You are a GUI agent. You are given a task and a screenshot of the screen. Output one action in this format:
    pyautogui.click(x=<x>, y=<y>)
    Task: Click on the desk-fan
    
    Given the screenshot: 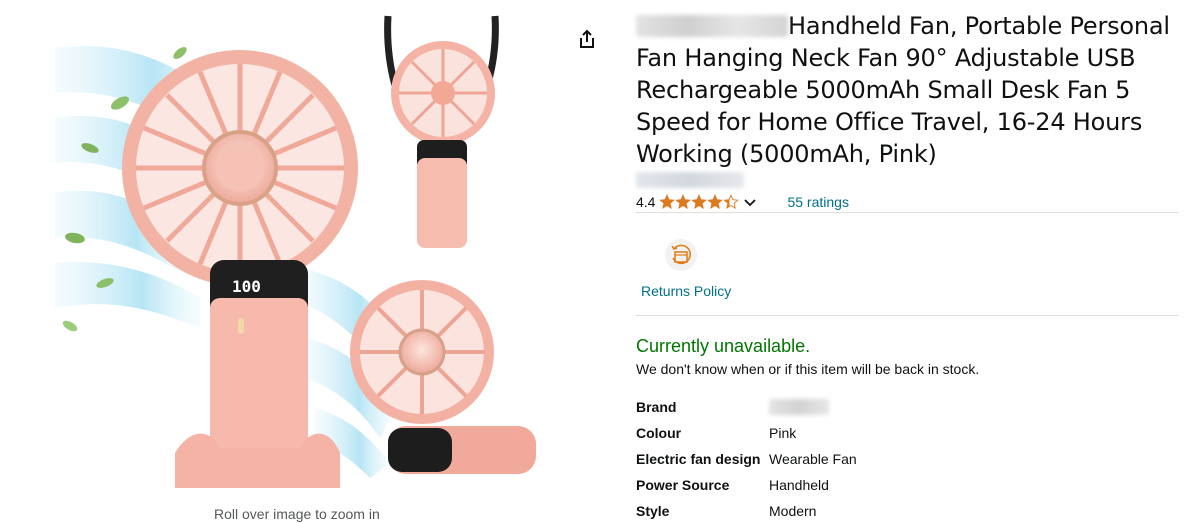 What is the action you would take?
    pyautogui.click(x=443, y=377)
    